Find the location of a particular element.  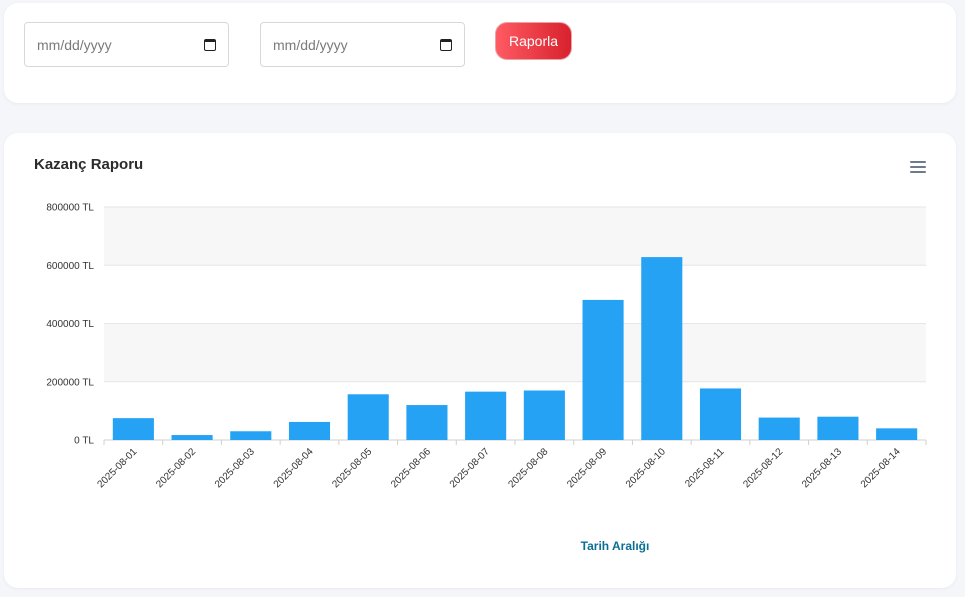

y-tick-label: 400000 TL is located at coordinates (70, 324).